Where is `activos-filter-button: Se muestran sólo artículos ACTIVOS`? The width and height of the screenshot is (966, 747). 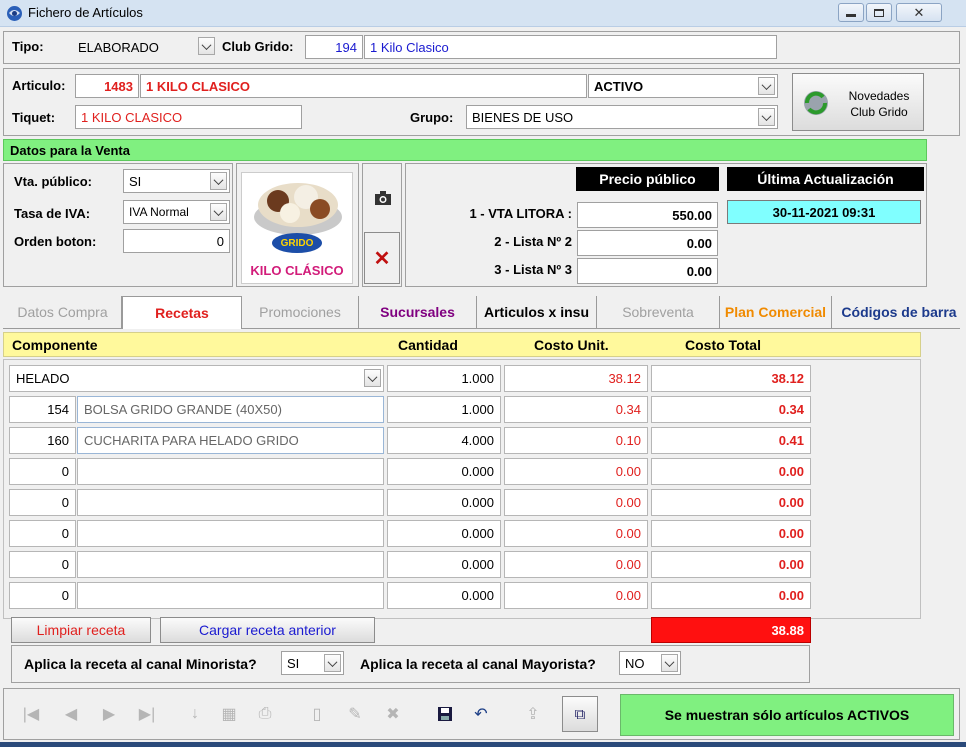 activos-filter-button: Se muestran sólo artículos ACTIVOS is located at coordinates (787, 715).